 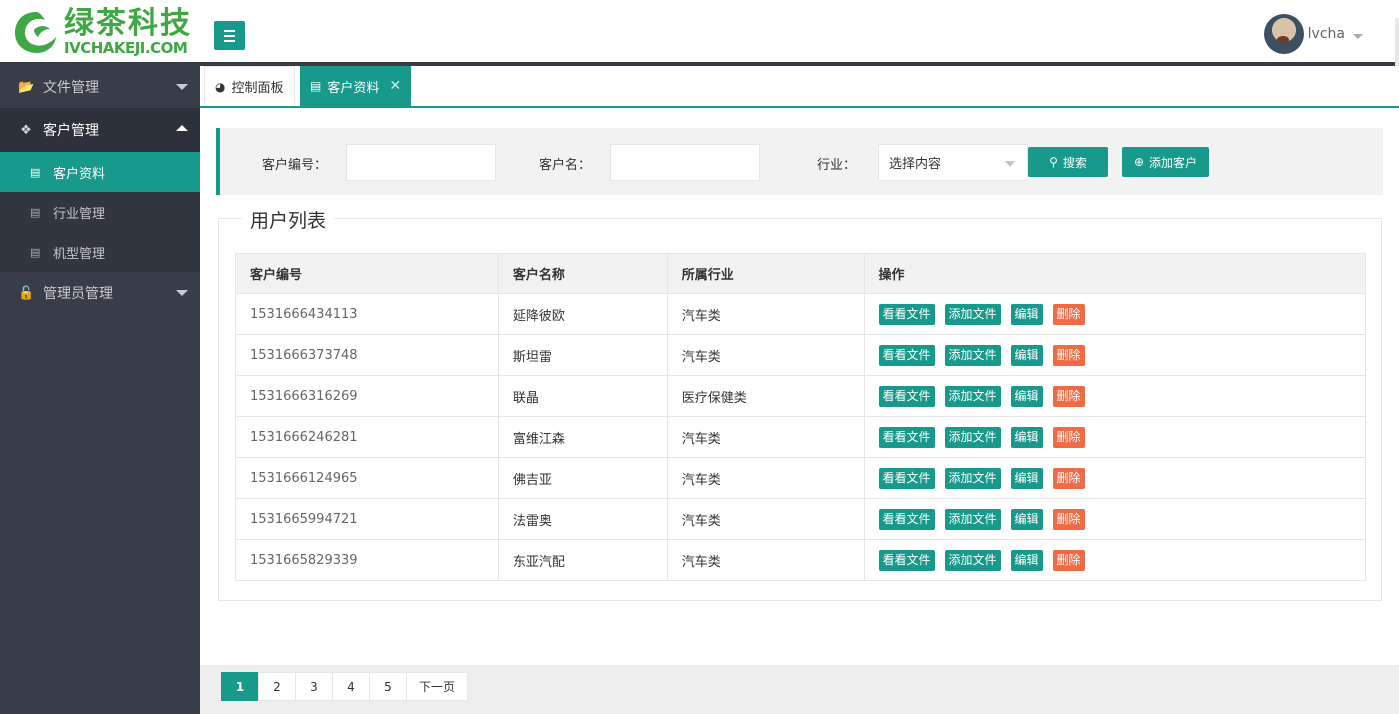 I want to click on page-button: 5, so click(x=388, y=686).